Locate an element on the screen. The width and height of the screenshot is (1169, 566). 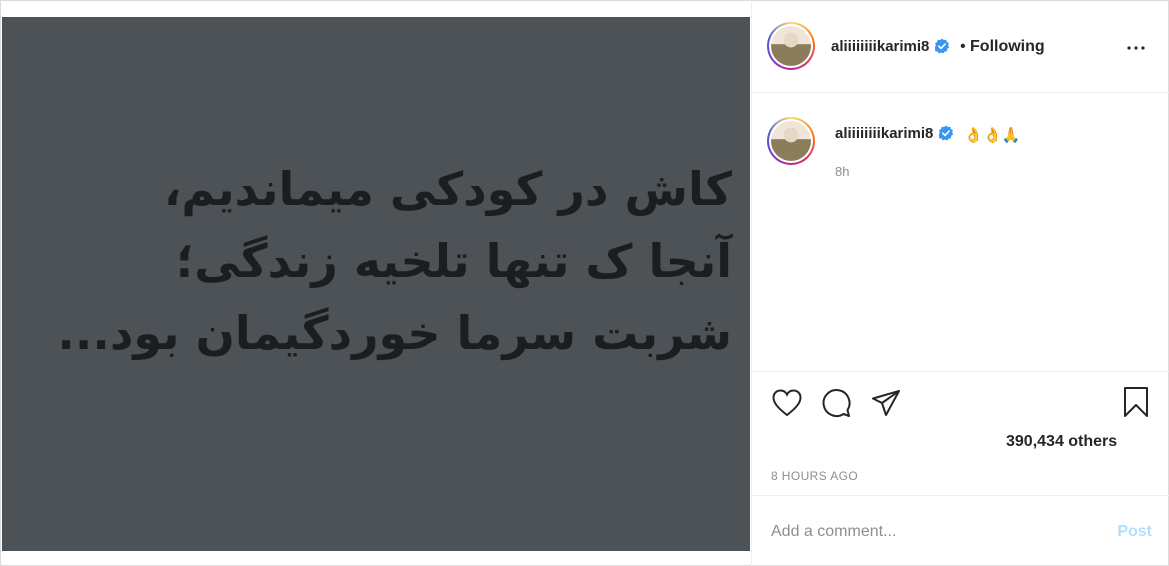
author-username: aliiiiiiiikarimi8 is located at coordinates (880, 46).